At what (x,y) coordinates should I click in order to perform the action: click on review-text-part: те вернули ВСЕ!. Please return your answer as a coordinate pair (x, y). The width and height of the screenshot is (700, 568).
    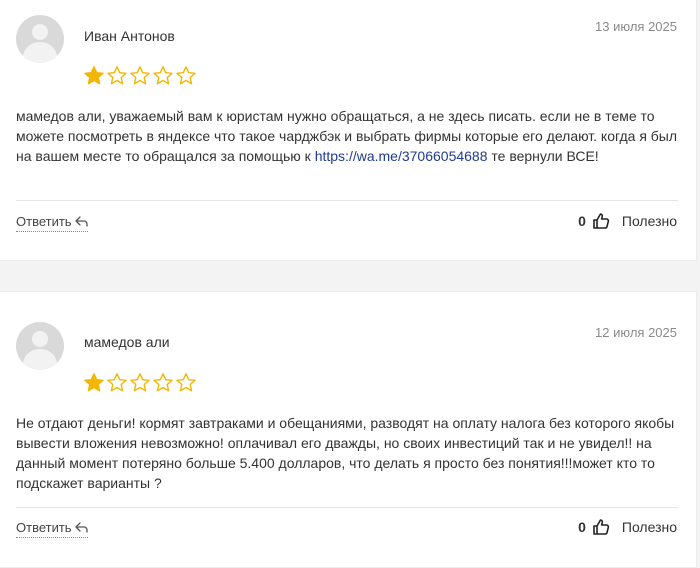
    Looking at the image, I should click on (543, 156).